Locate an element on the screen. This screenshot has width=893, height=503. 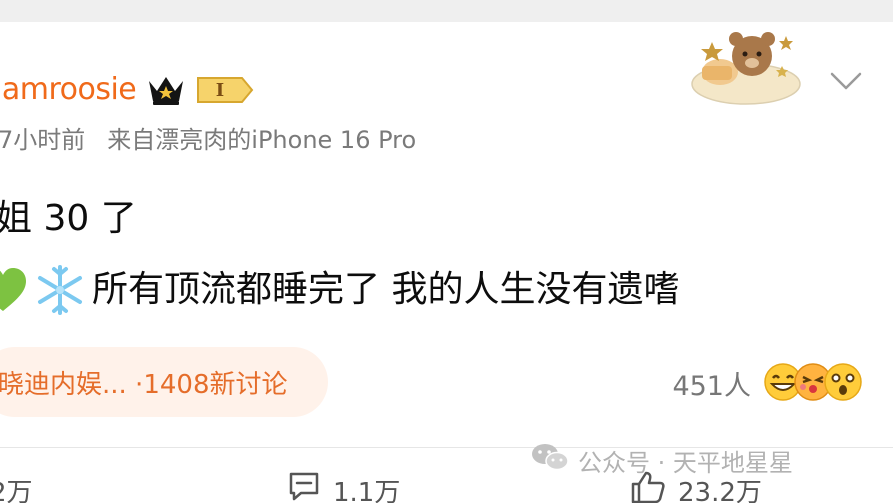
comment-button: 1.1万 is located at coordinates (343, 486).